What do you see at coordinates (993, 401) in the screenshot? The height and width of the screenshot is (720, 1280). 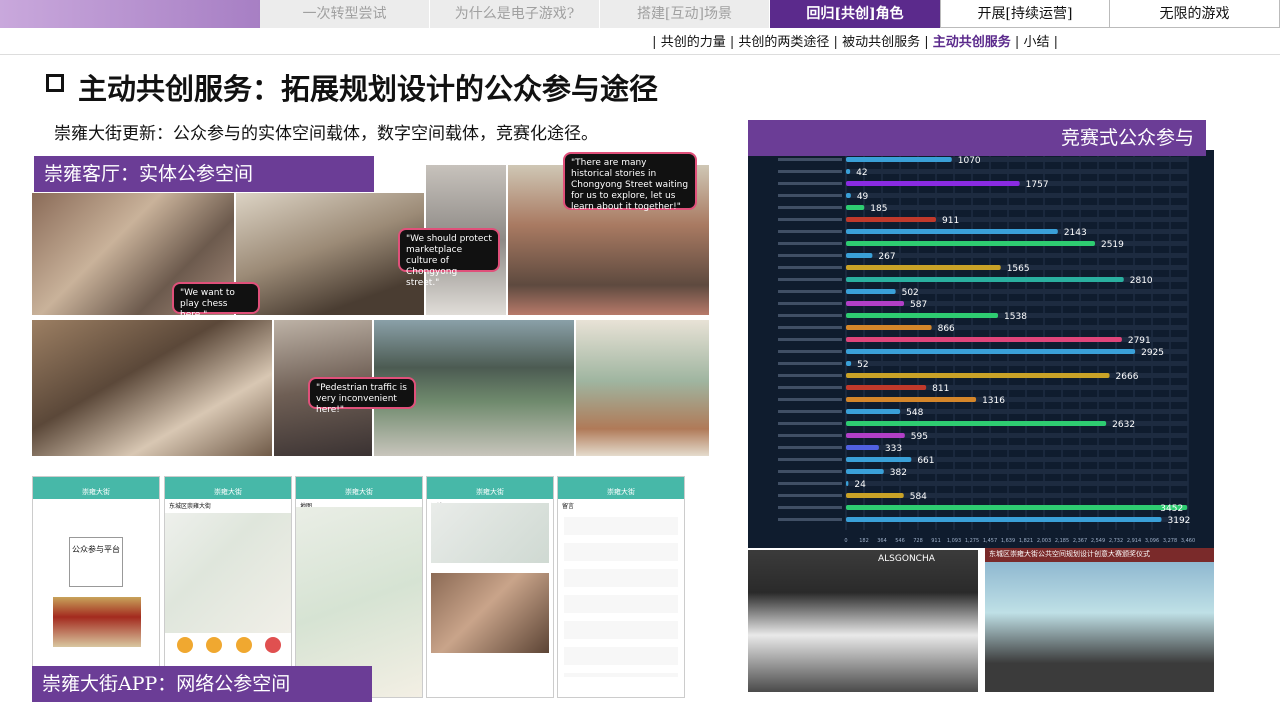 I see `bar-value-label: 1316` at bounding box center [993, 401].